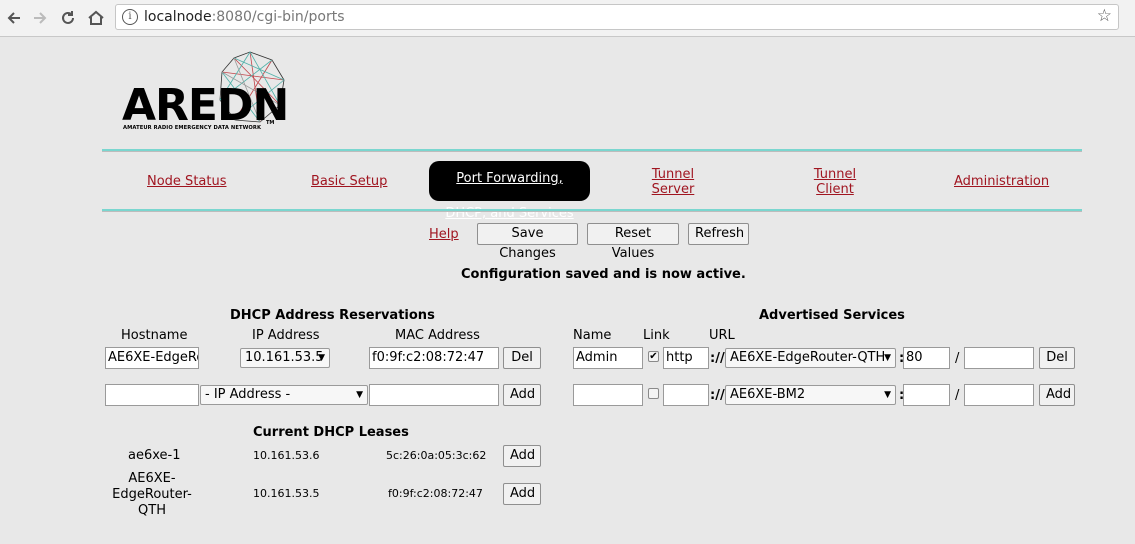 This screenshot has width=1135, height=544. What do you see at coordinates (718, 234) in the screenshot?
I see `refresh-button: Refresh` at bounding box center [718, 234].